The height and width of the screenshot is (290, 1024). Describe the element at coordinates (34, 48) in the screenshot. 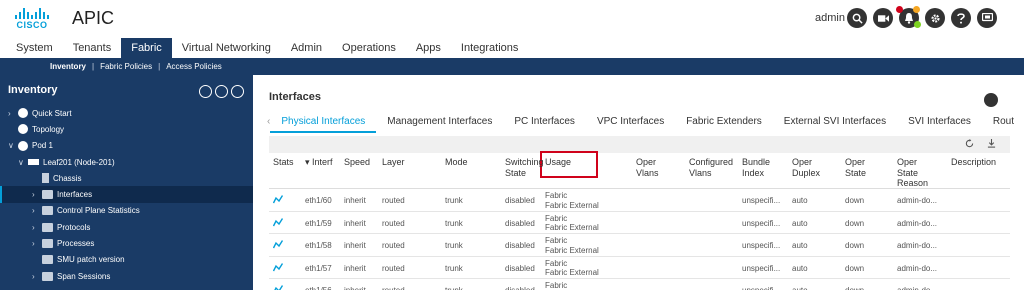

I see `tab-system: System` at that location.